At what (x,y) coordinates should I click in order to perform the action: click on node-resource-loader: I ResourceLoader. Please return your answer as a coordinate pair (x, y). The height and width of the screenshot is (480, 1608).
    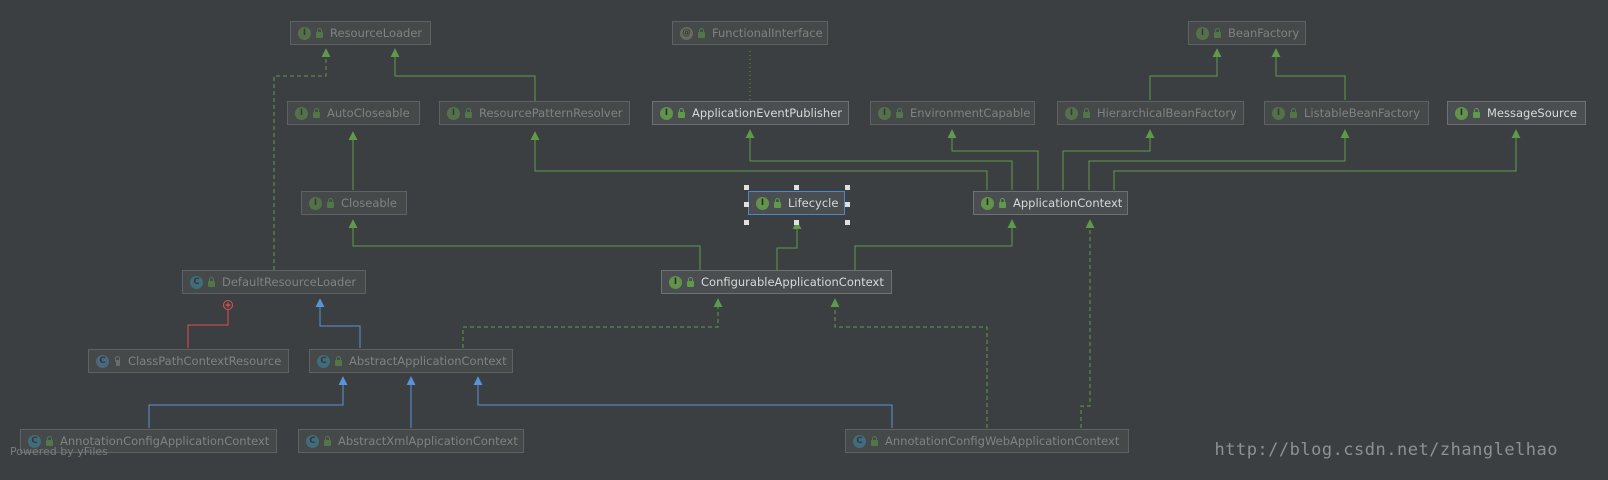
    Looking at the image, I should click on (360, 33).